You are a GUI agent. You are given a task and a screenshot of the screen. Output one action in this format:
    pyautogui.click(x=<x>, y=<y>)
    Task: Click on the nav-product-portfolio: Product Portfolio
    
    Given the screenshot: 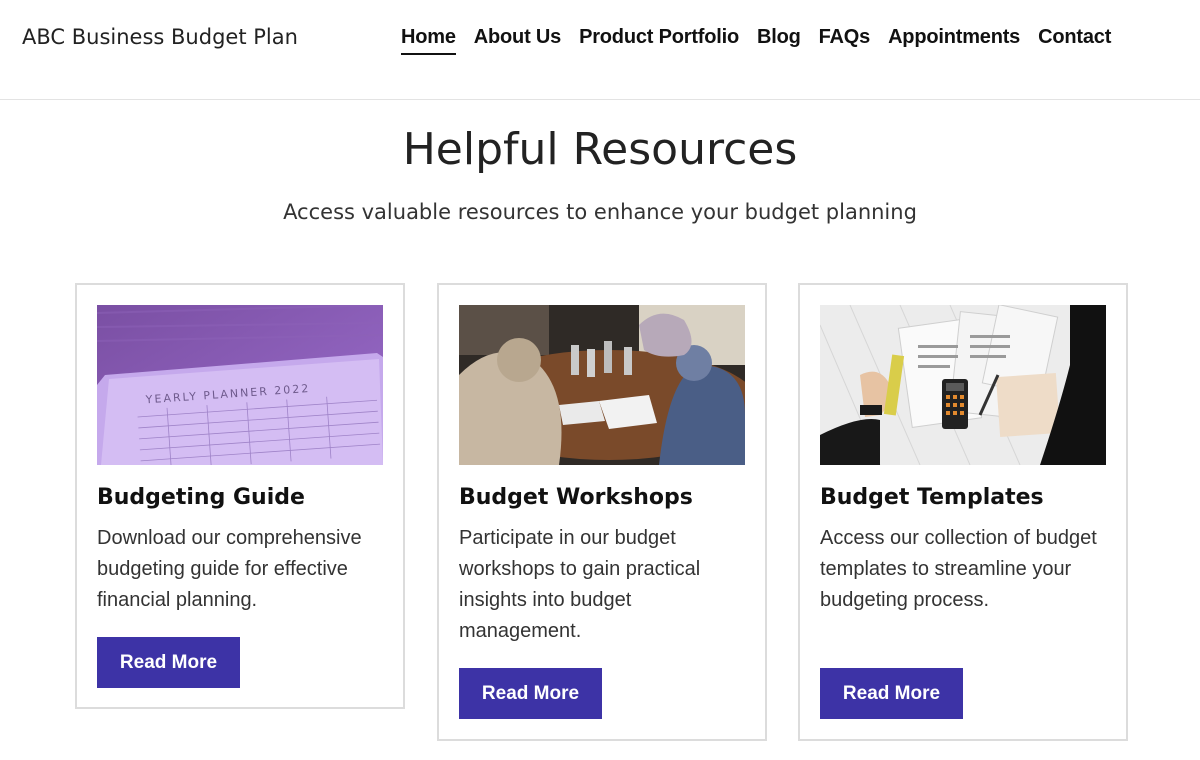 What is the action you would take?
    pyautogui.click(x=659, y=40)
    